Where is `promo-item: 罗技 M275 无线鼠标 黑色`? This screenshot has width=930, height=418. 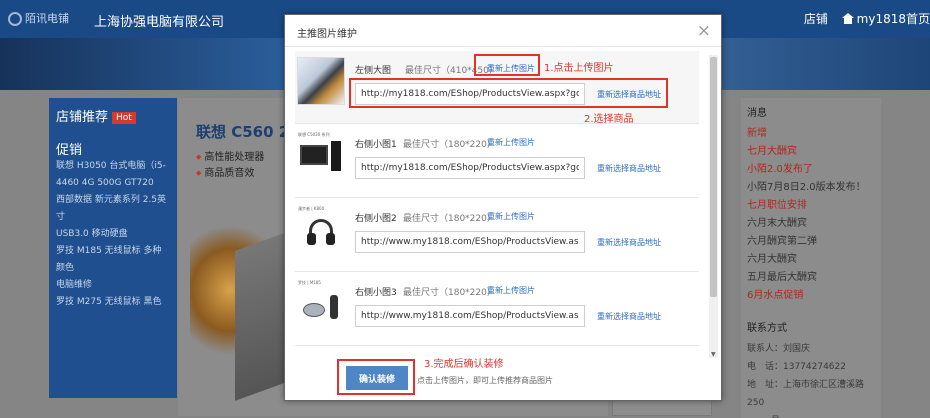
promo-item: 罗技 M275 无线鼠标 黑色 is located at coordinates (113, 302).